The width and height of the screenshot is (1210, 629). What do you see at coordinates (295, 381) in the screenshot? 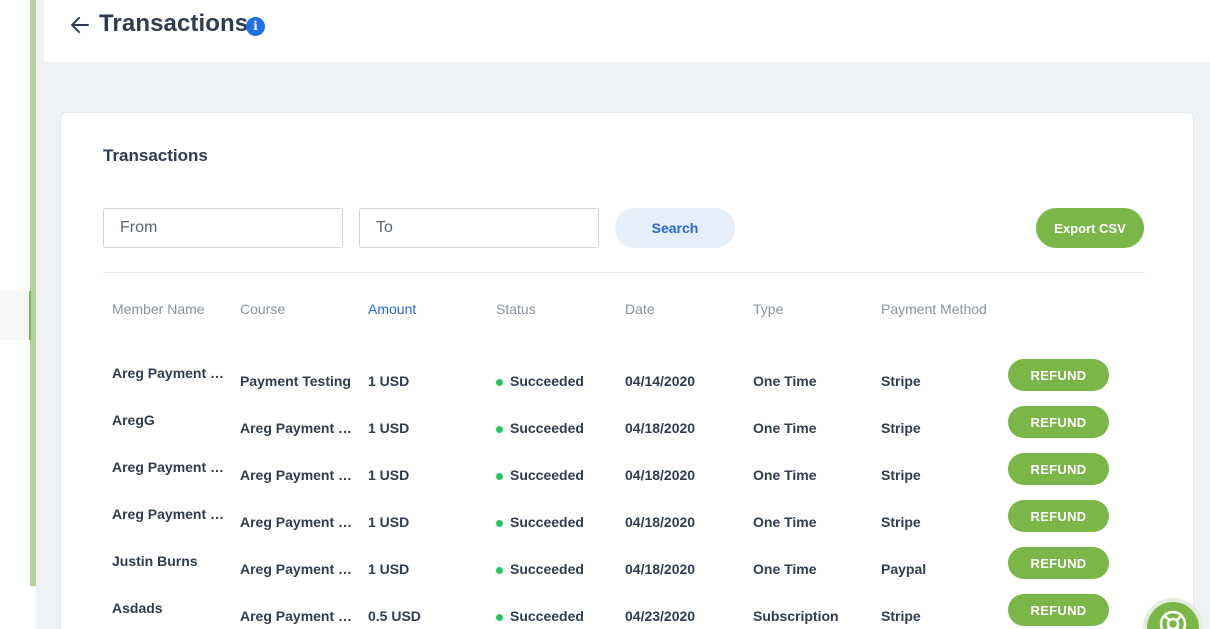
I see `course-name: Payment Testing` at bounding box center [295, 381].